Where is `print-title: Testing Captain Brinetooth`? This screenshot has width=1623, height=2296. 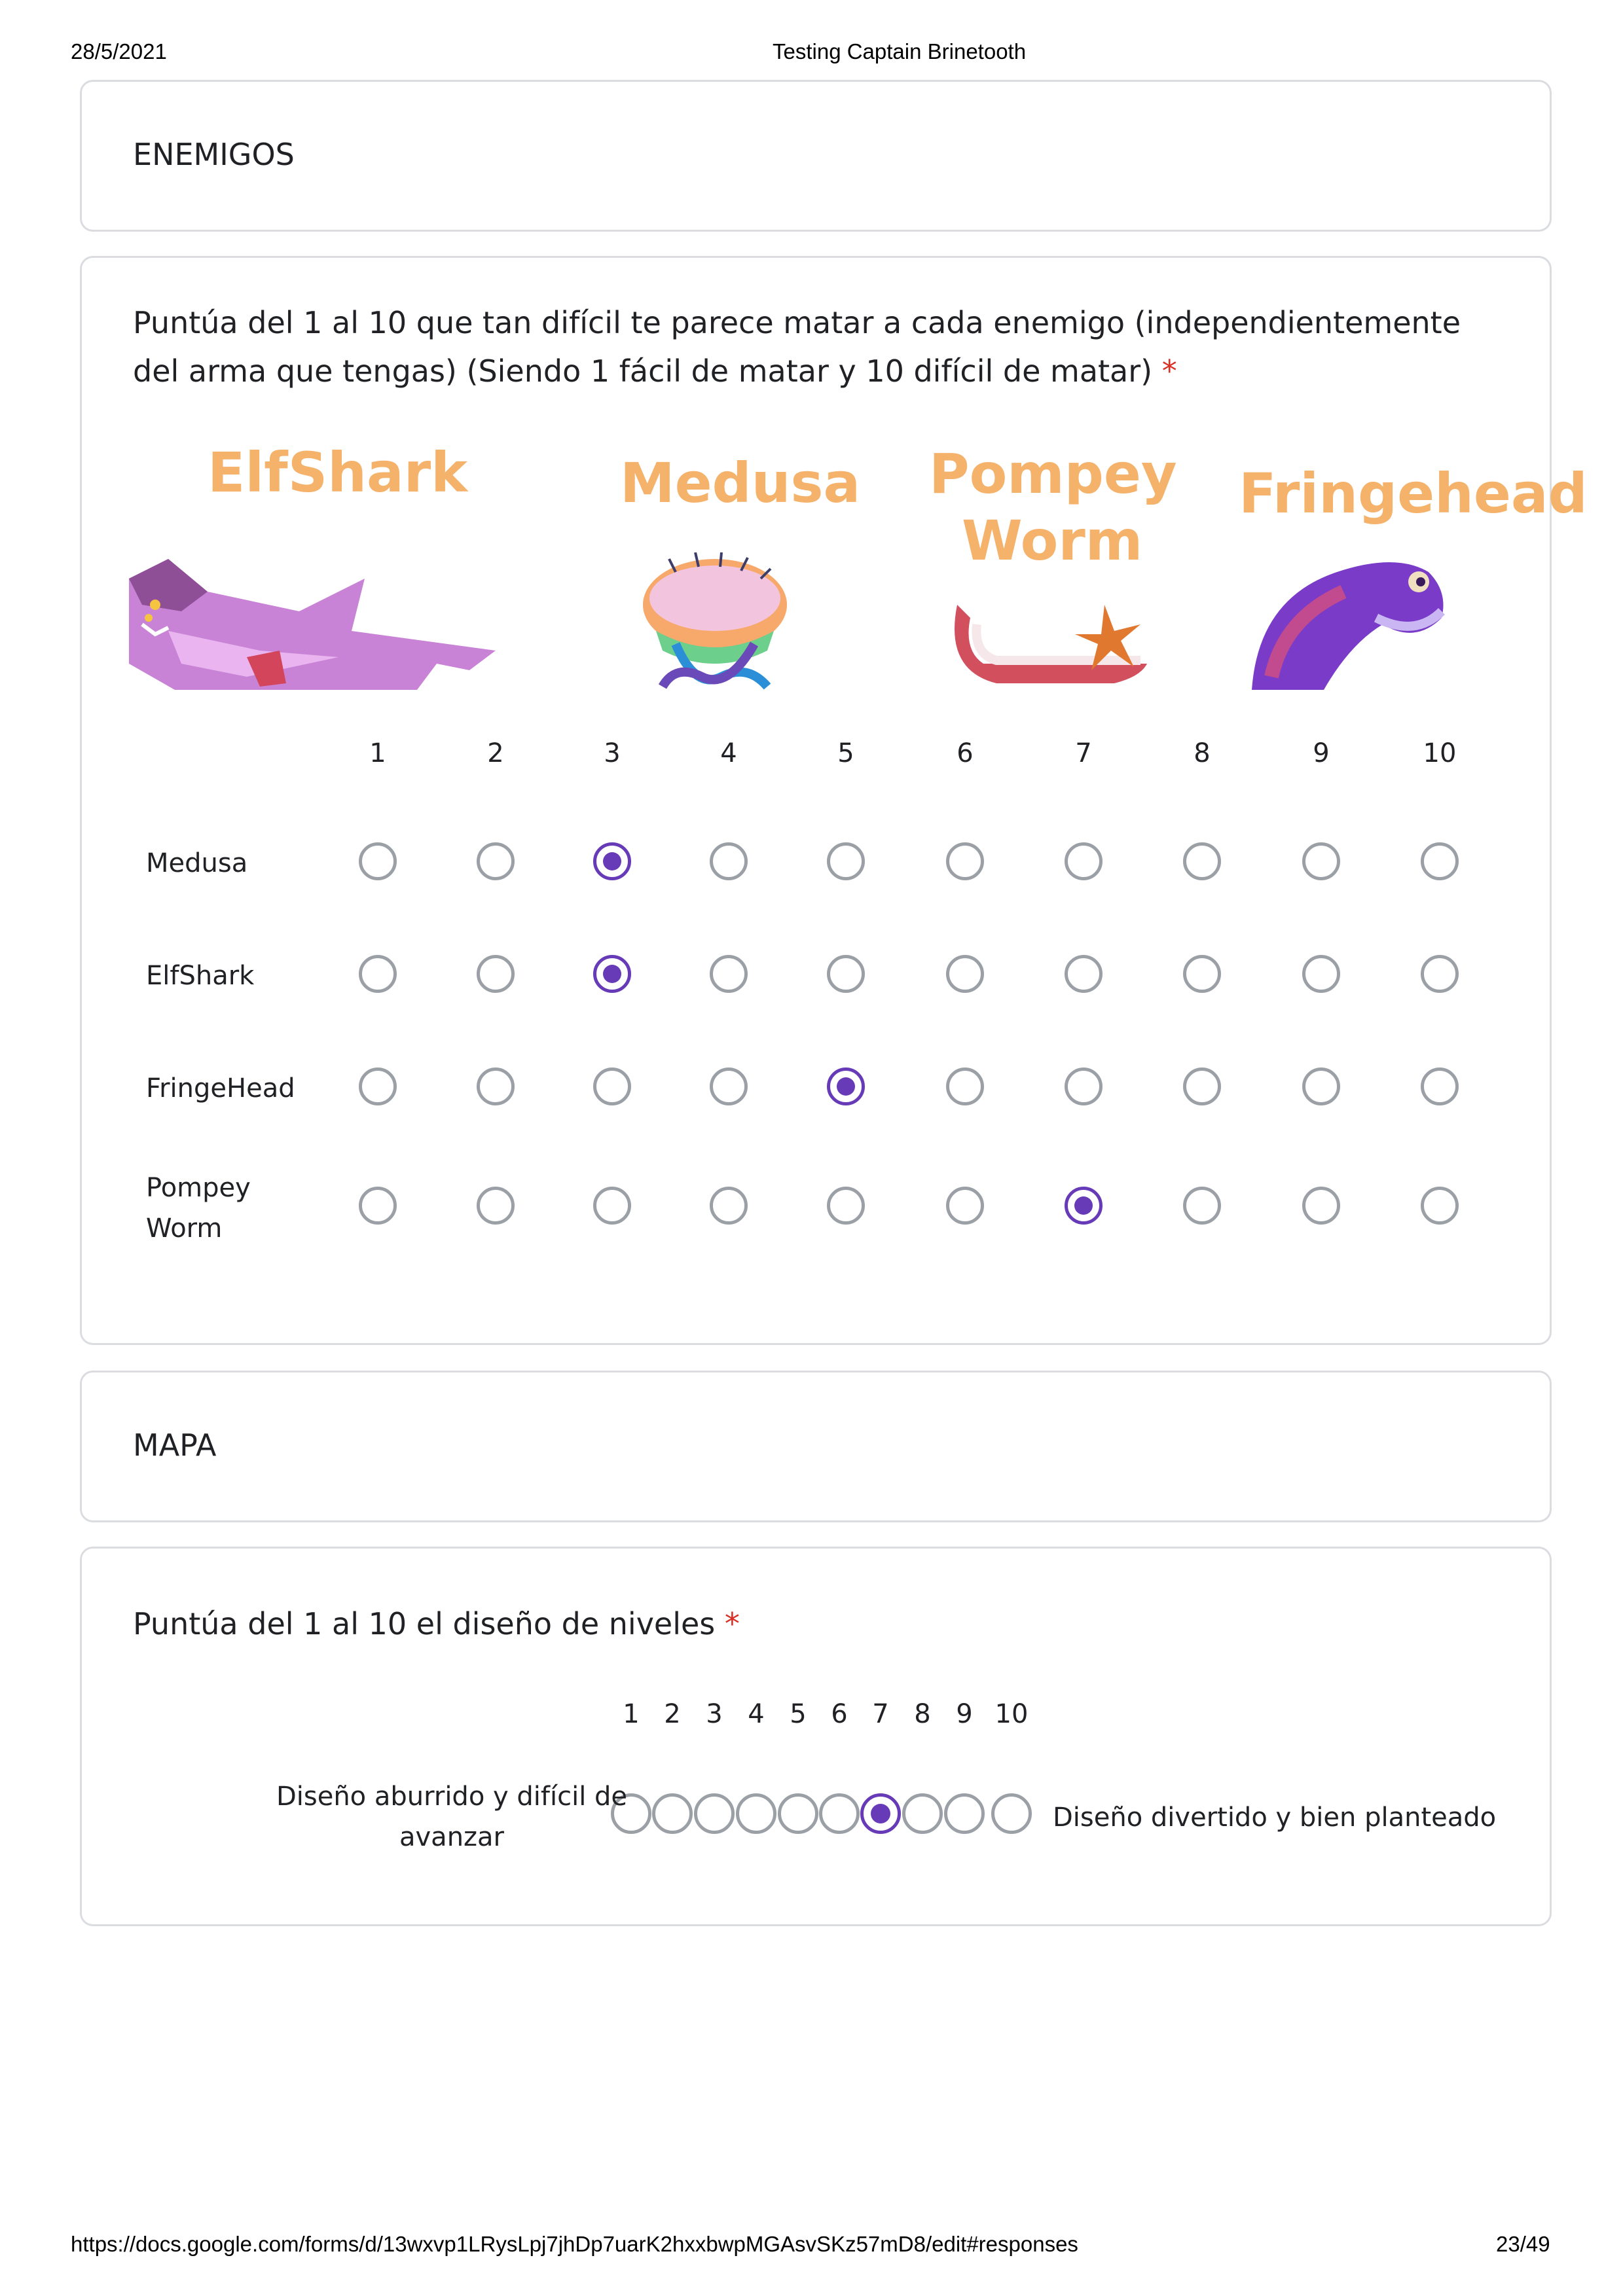 print-title: Testing Captain Brinetooth is located at coordinates (900, 51).